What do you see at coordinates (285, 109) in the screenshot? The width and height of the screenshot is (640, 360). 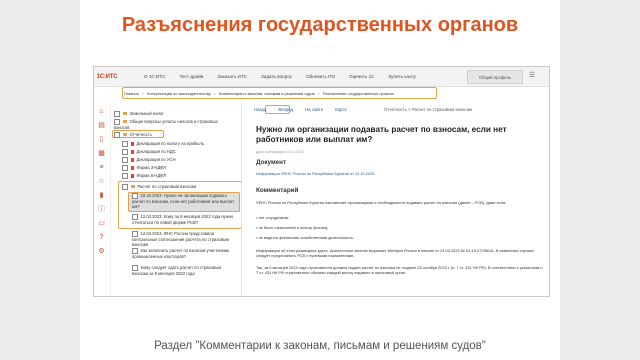 I see `forward-link: Вперёд` at bounding box center [285, 109].